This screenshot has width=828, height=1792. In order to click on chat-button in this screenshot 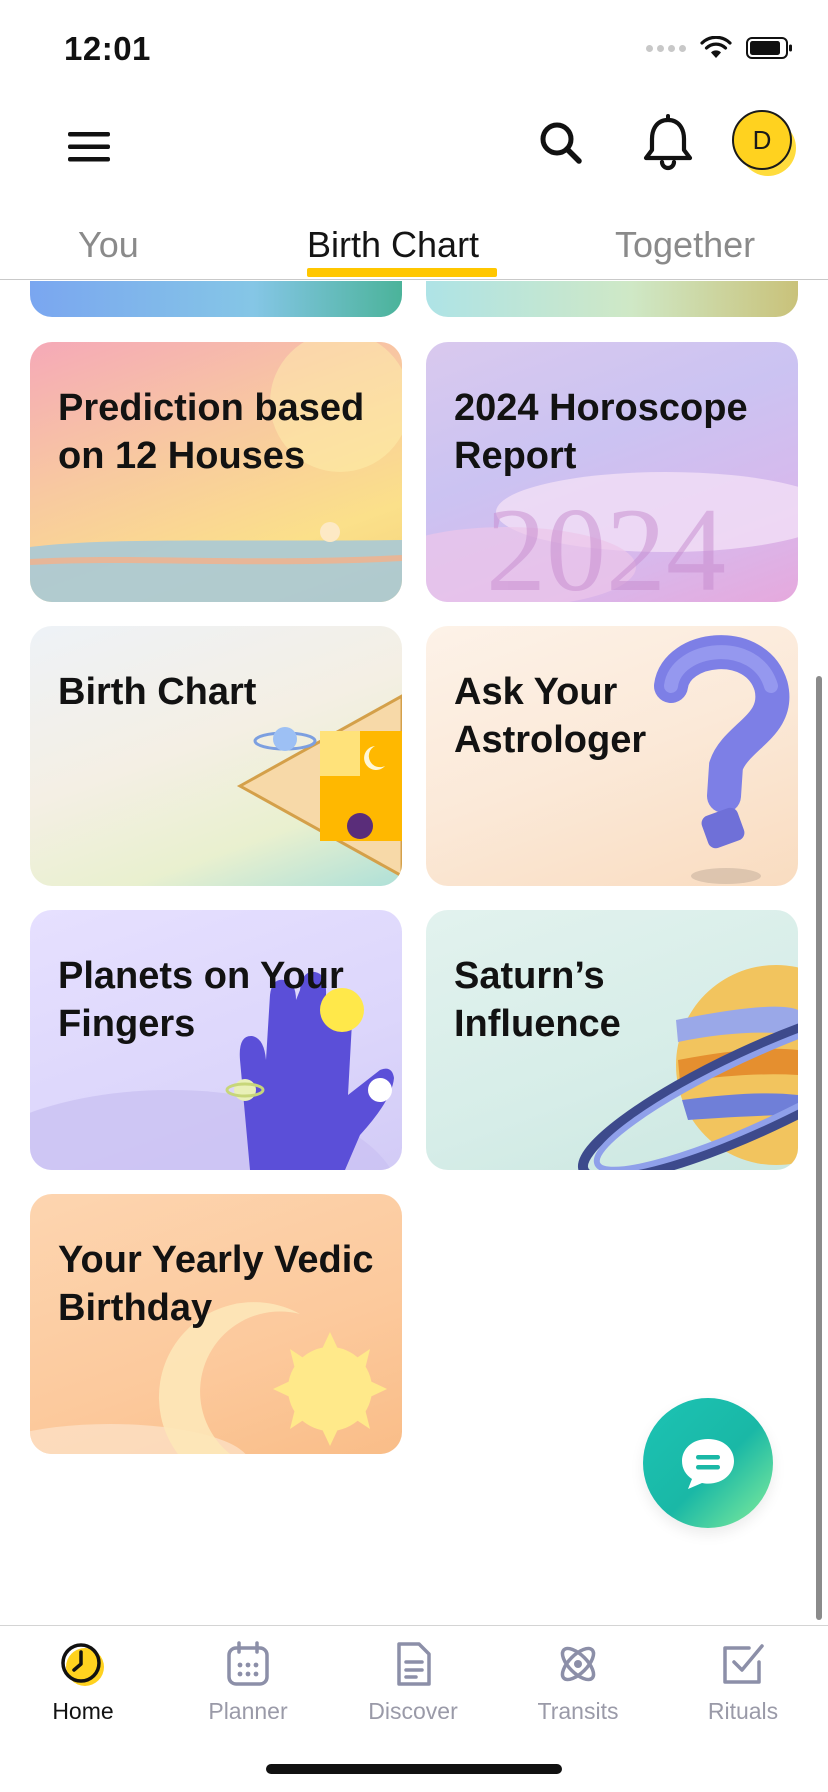, I will do `click(708, 1463)`.